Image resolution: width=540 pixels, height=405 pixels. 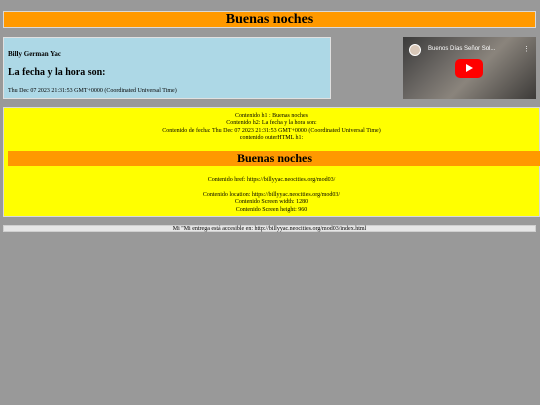 I want to click on h1-content-line: Contenido h1 : Buenas noches, so click(x=271, y=116).